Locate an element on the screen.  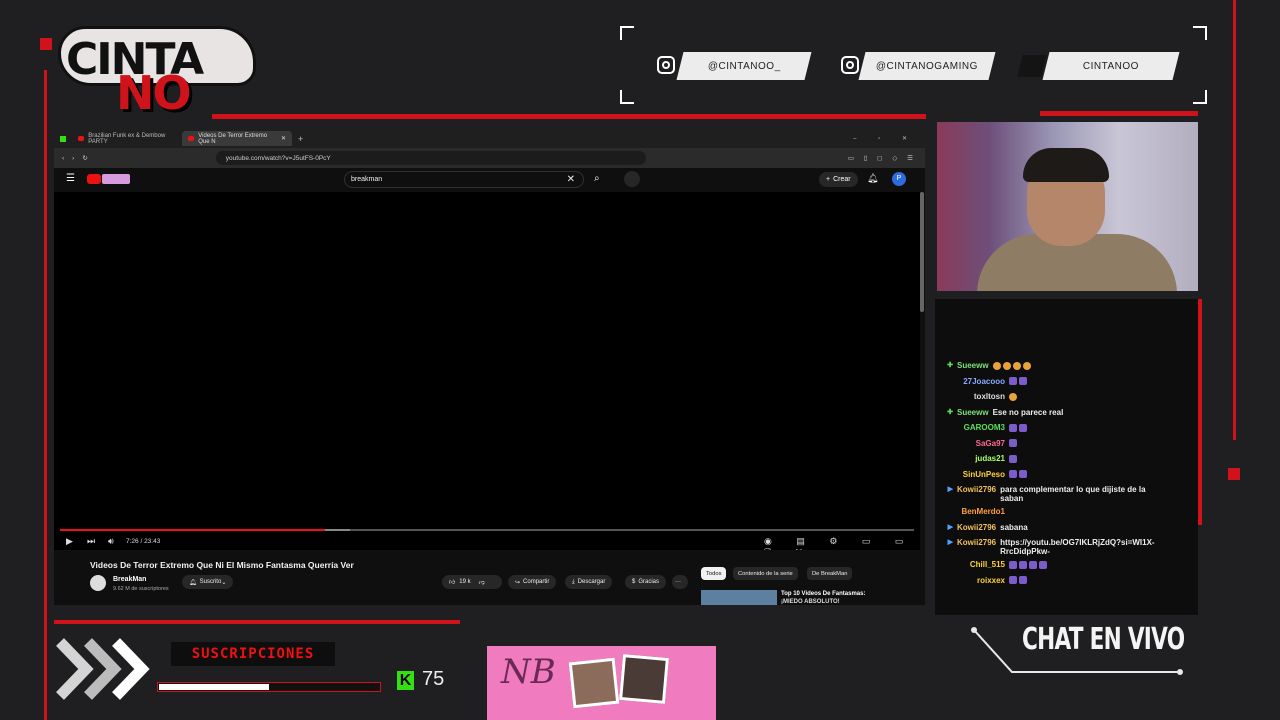
chat-message: SaGa97 is located at coordinates (1066, 443).